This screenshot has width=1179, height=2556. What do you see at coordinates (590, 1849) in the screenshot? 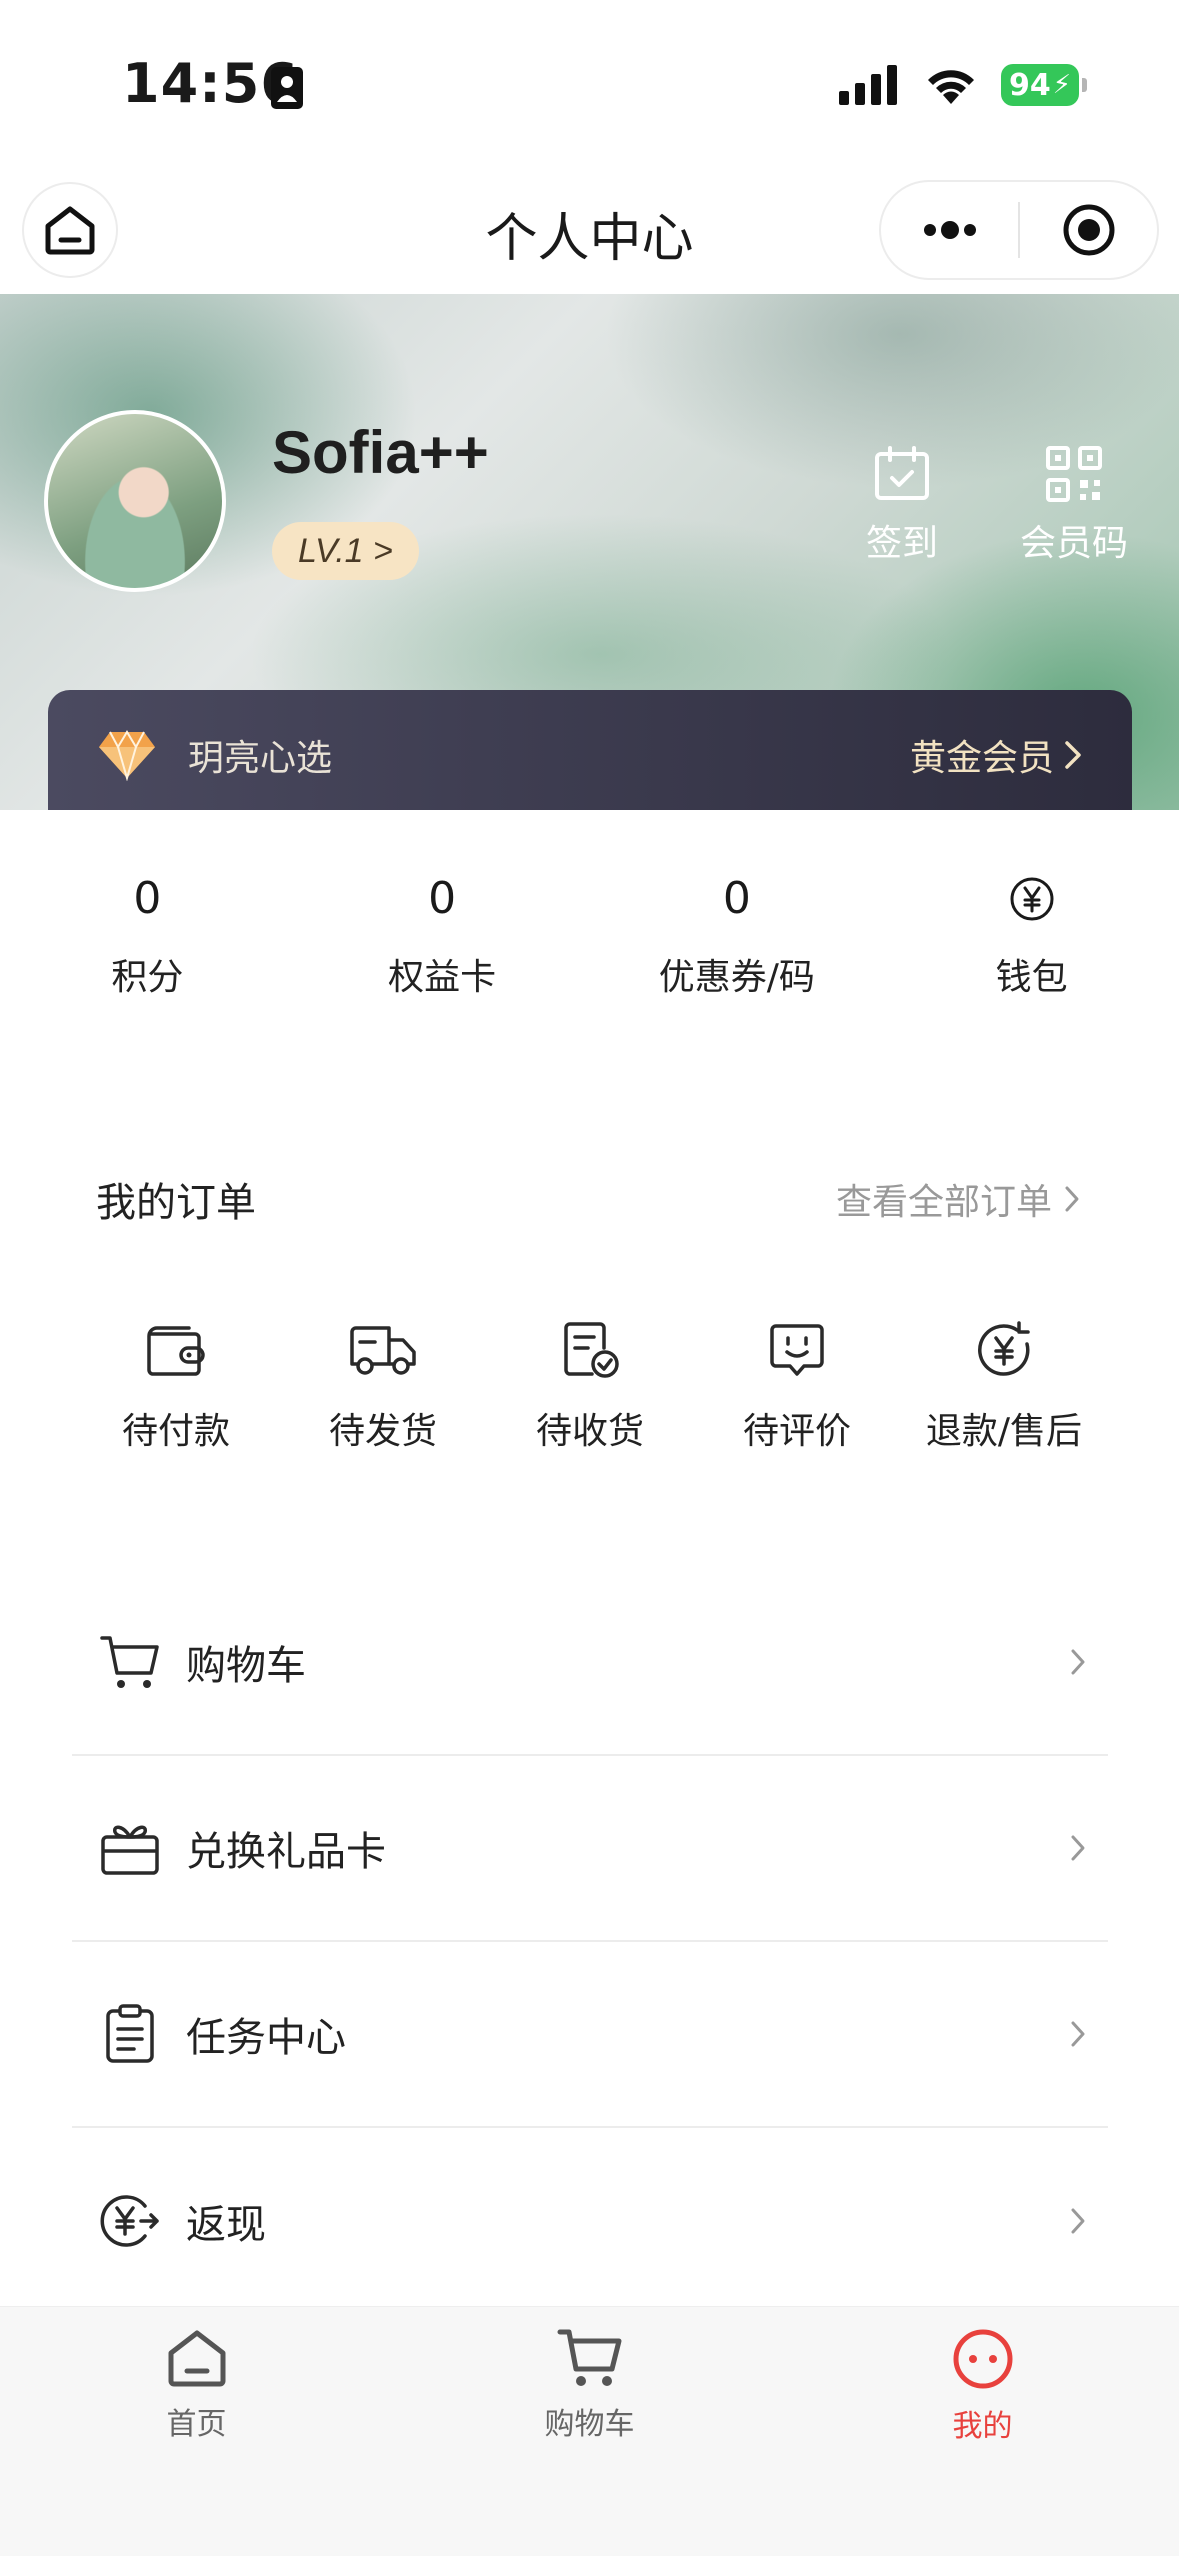
I see `menu-item-gift-card: 兑换礼品卡` at bounding box center [590, 1849].